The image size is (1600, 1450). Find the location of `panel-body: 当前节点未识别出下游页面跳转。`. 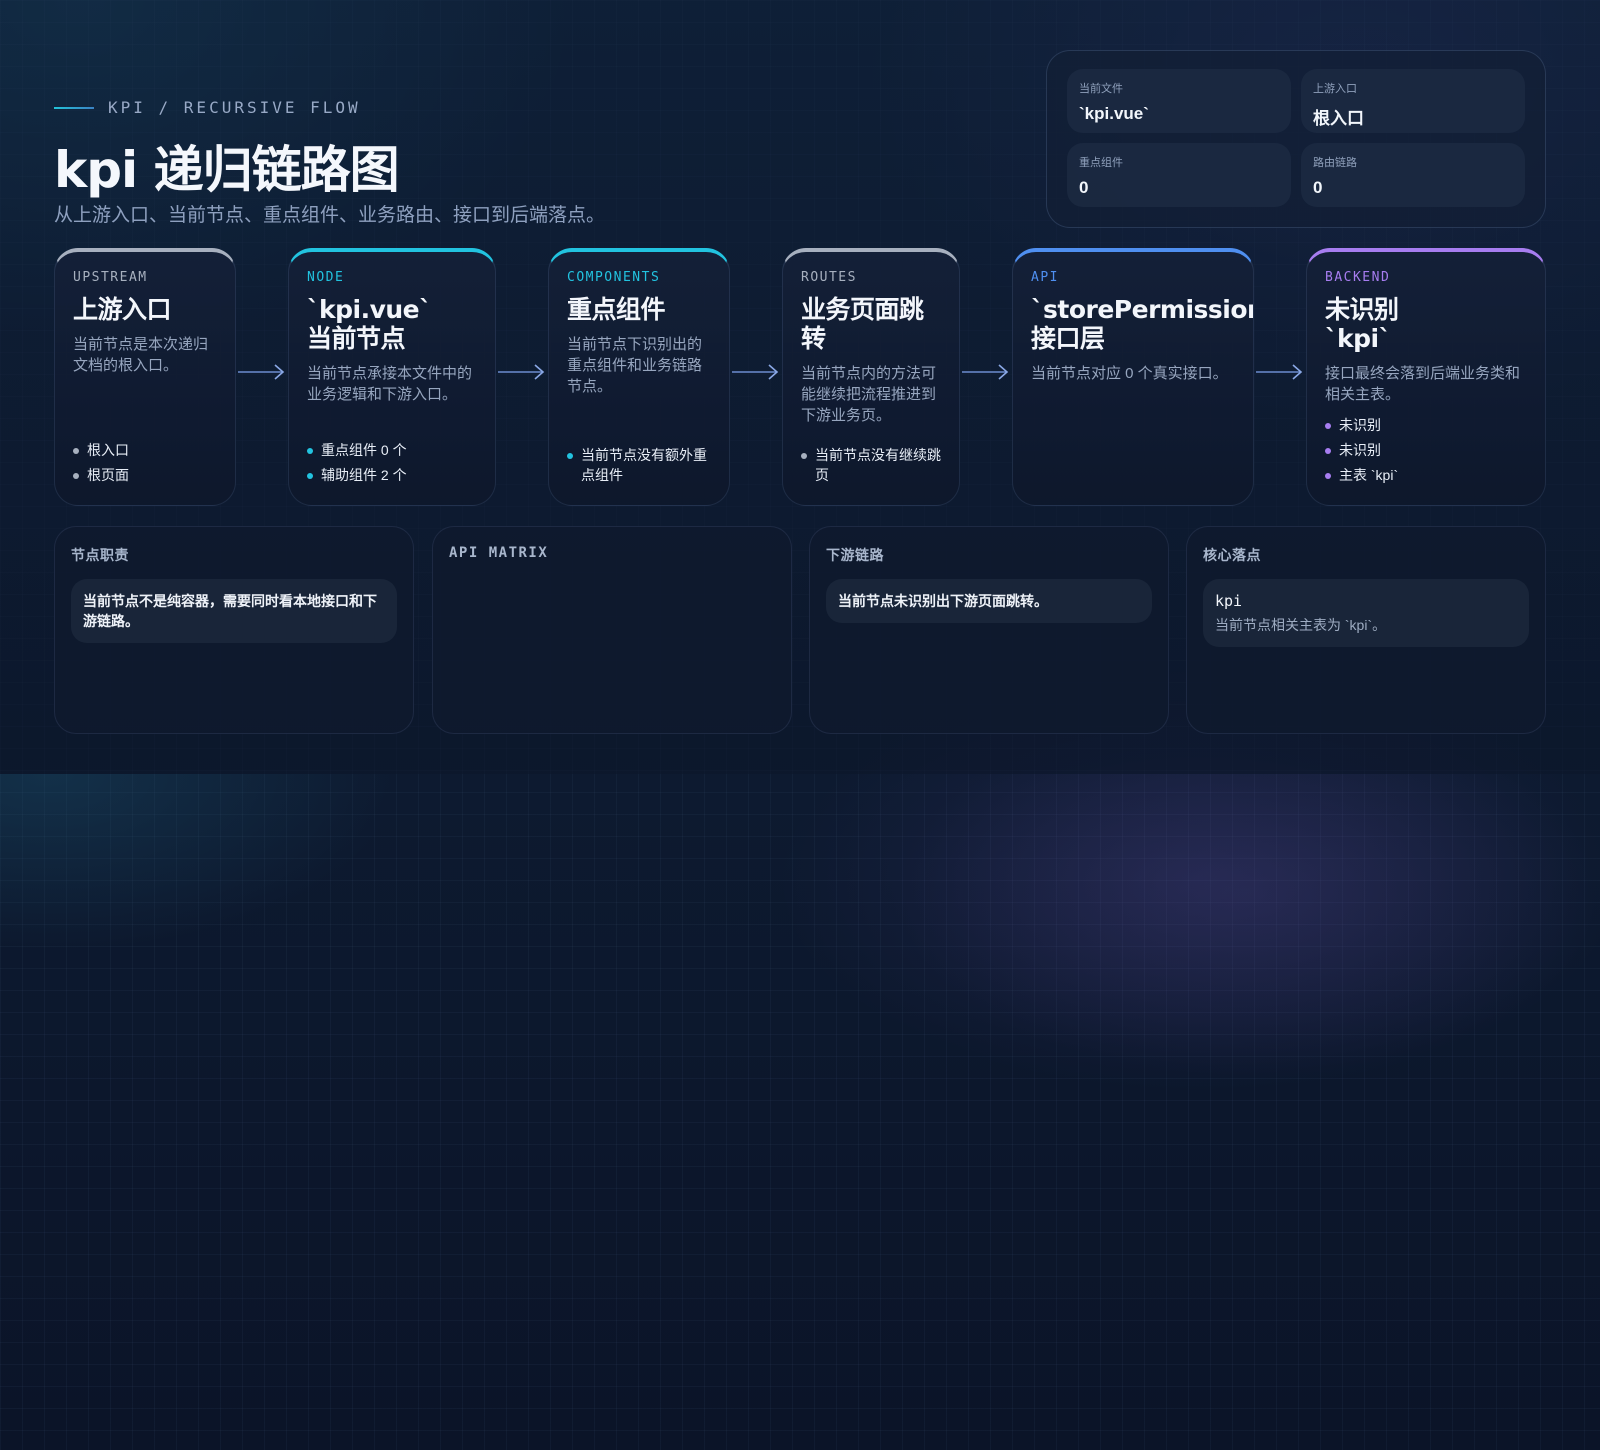

panel-body: 当前节点未识别出下游页面跳转。 is located at coordinates (989, 601).